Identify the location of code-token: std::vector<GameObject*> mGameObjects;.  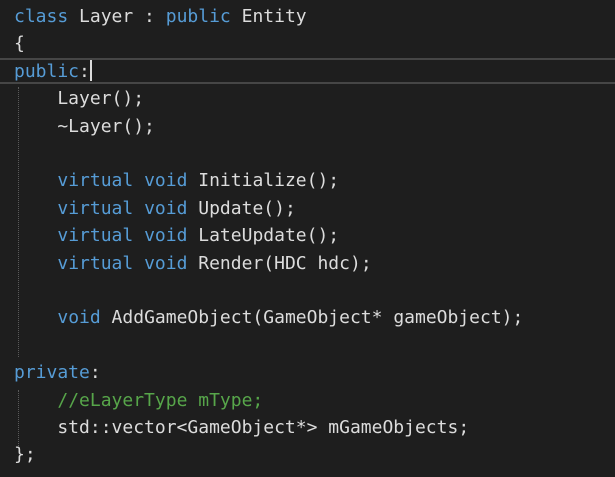
(242, 427).